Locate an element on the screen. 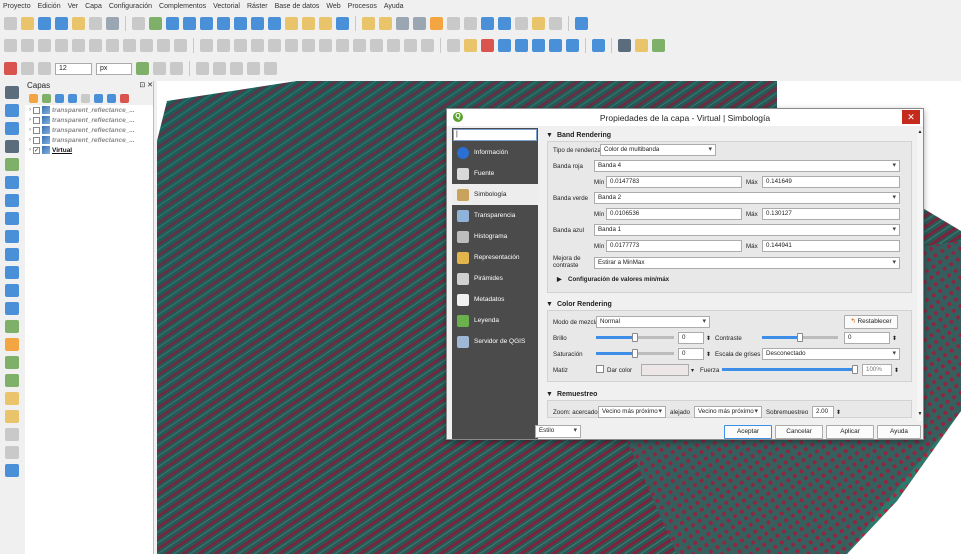 The image size is (961, 554). help-button: Ayuda is located at coordinates (899, 432).